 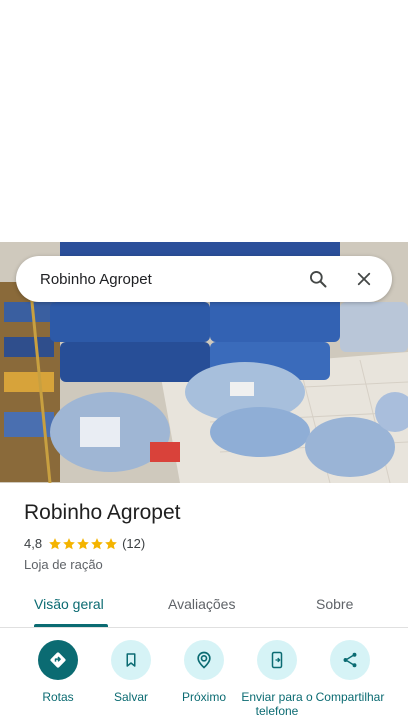 I want to click on directions-button: Rotas, so click(x=58, y=672).